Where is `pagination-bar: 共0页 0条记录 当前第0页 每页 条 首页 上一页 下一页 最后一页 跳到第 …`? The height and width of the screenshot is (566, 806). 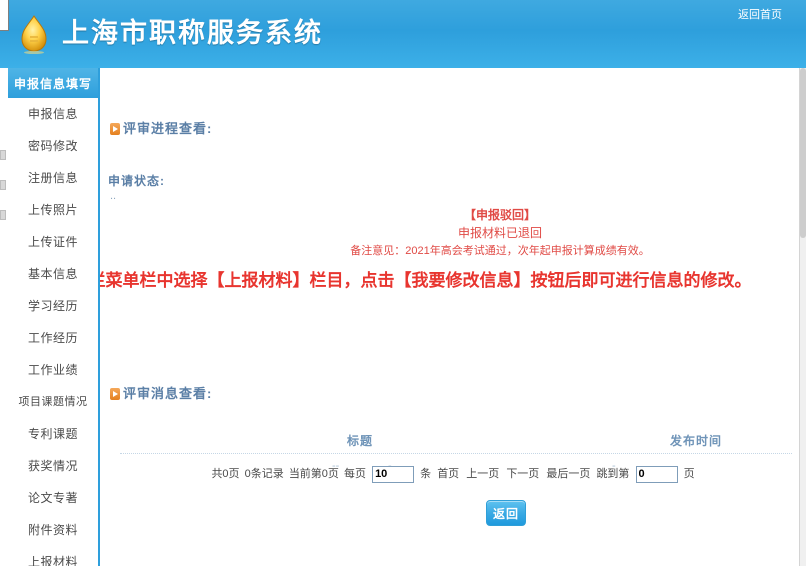 pagination-bar: 共0页 0条记录 当前第0页 每页 条 首页 上一页 下一页 最后一页 跳到第 … is located at coordinates (453, 474).